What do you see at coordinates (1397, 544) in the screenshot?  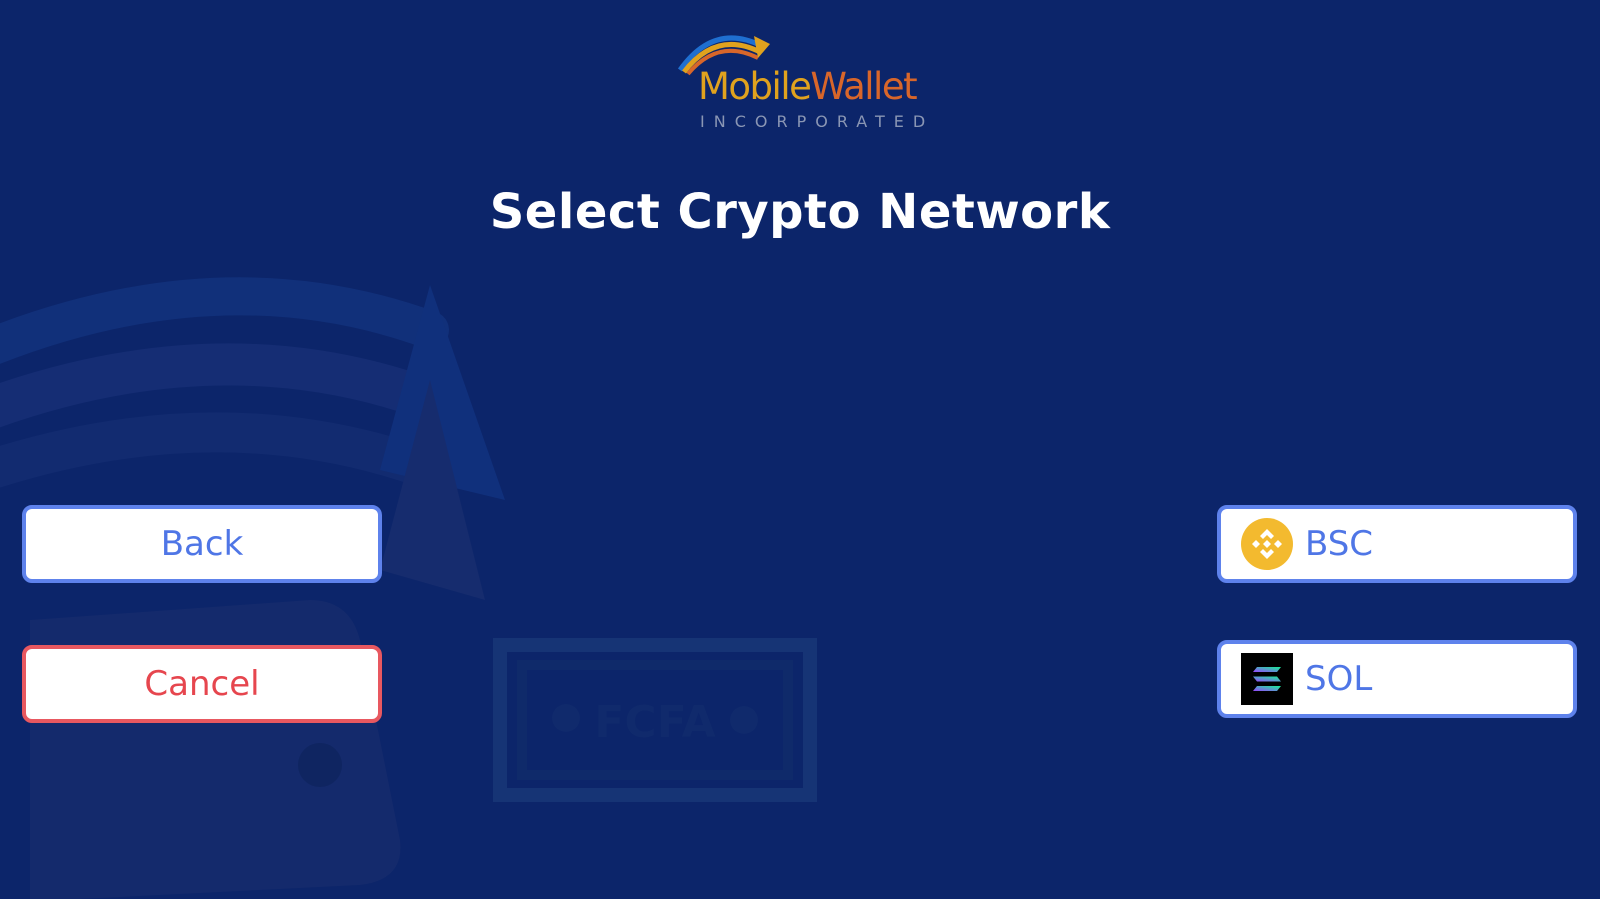 I see `network-bsc-button: BSC` at bounding box center [1397, 544].